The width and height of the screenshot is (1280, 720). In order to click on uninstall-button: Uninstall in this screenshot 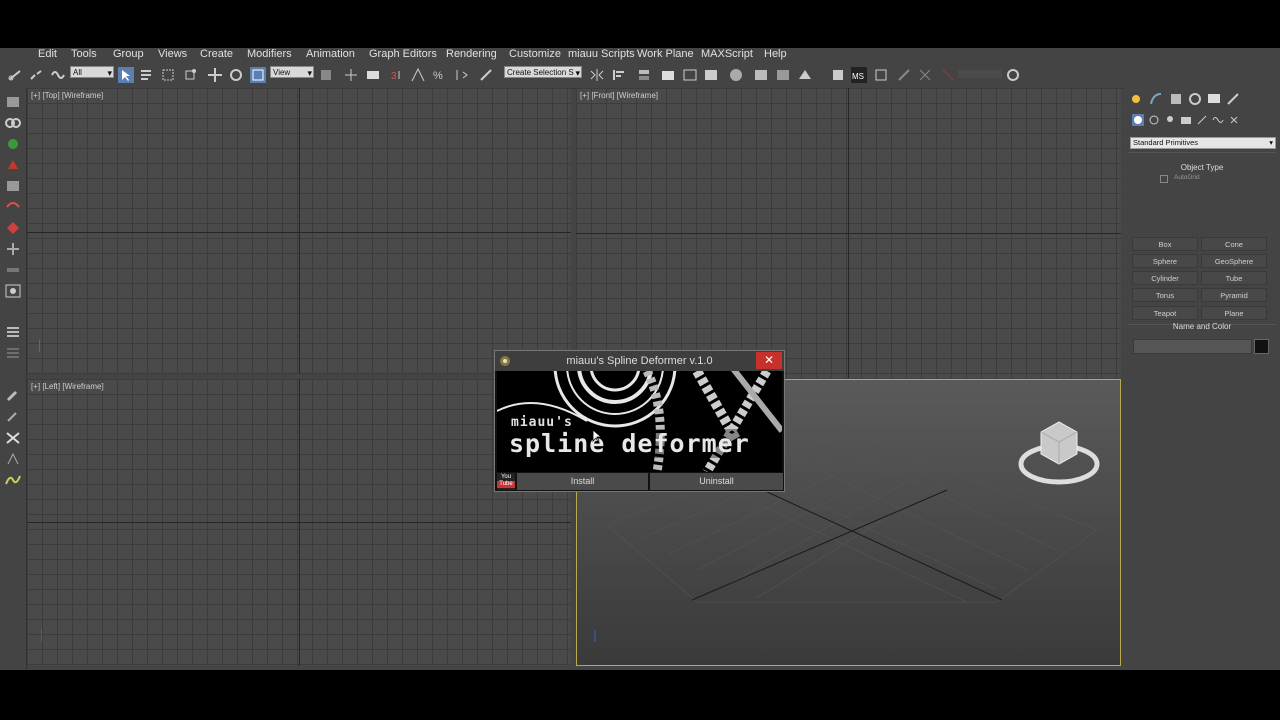, I will do `click(716, 481)`.